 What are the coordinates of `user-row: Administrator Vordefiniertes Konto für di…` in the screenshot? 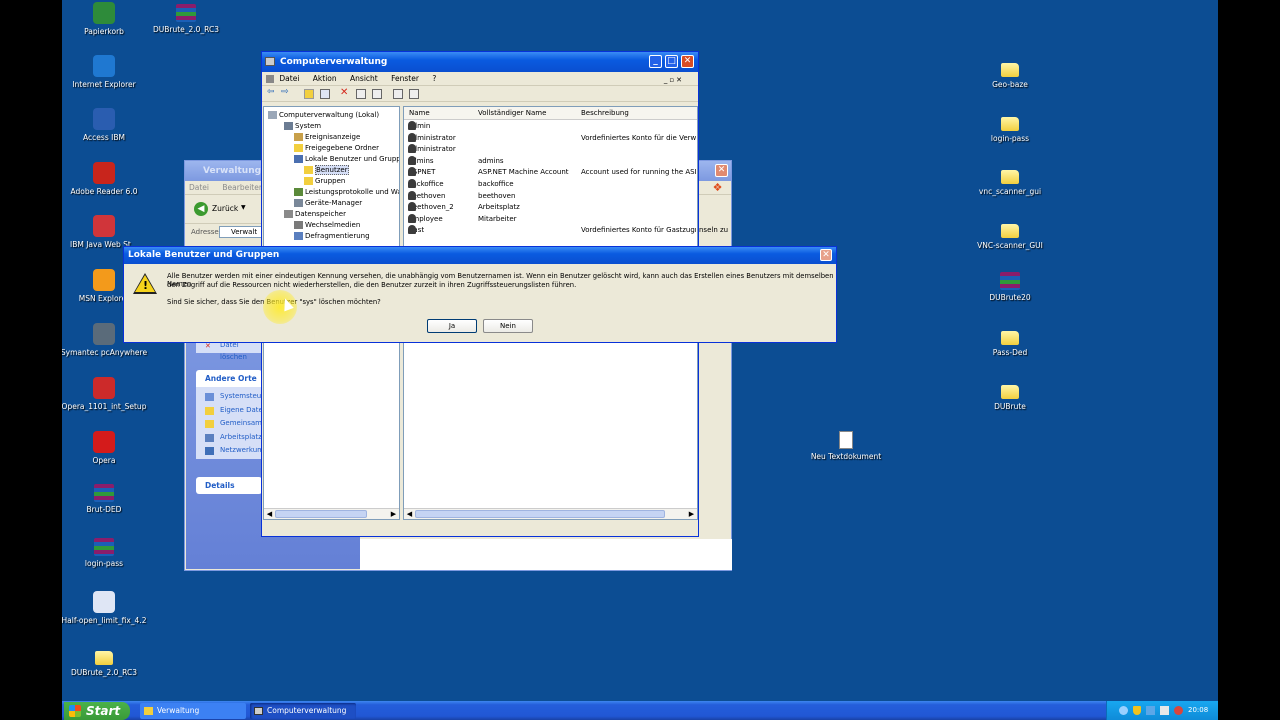 It's located at (550, 138).